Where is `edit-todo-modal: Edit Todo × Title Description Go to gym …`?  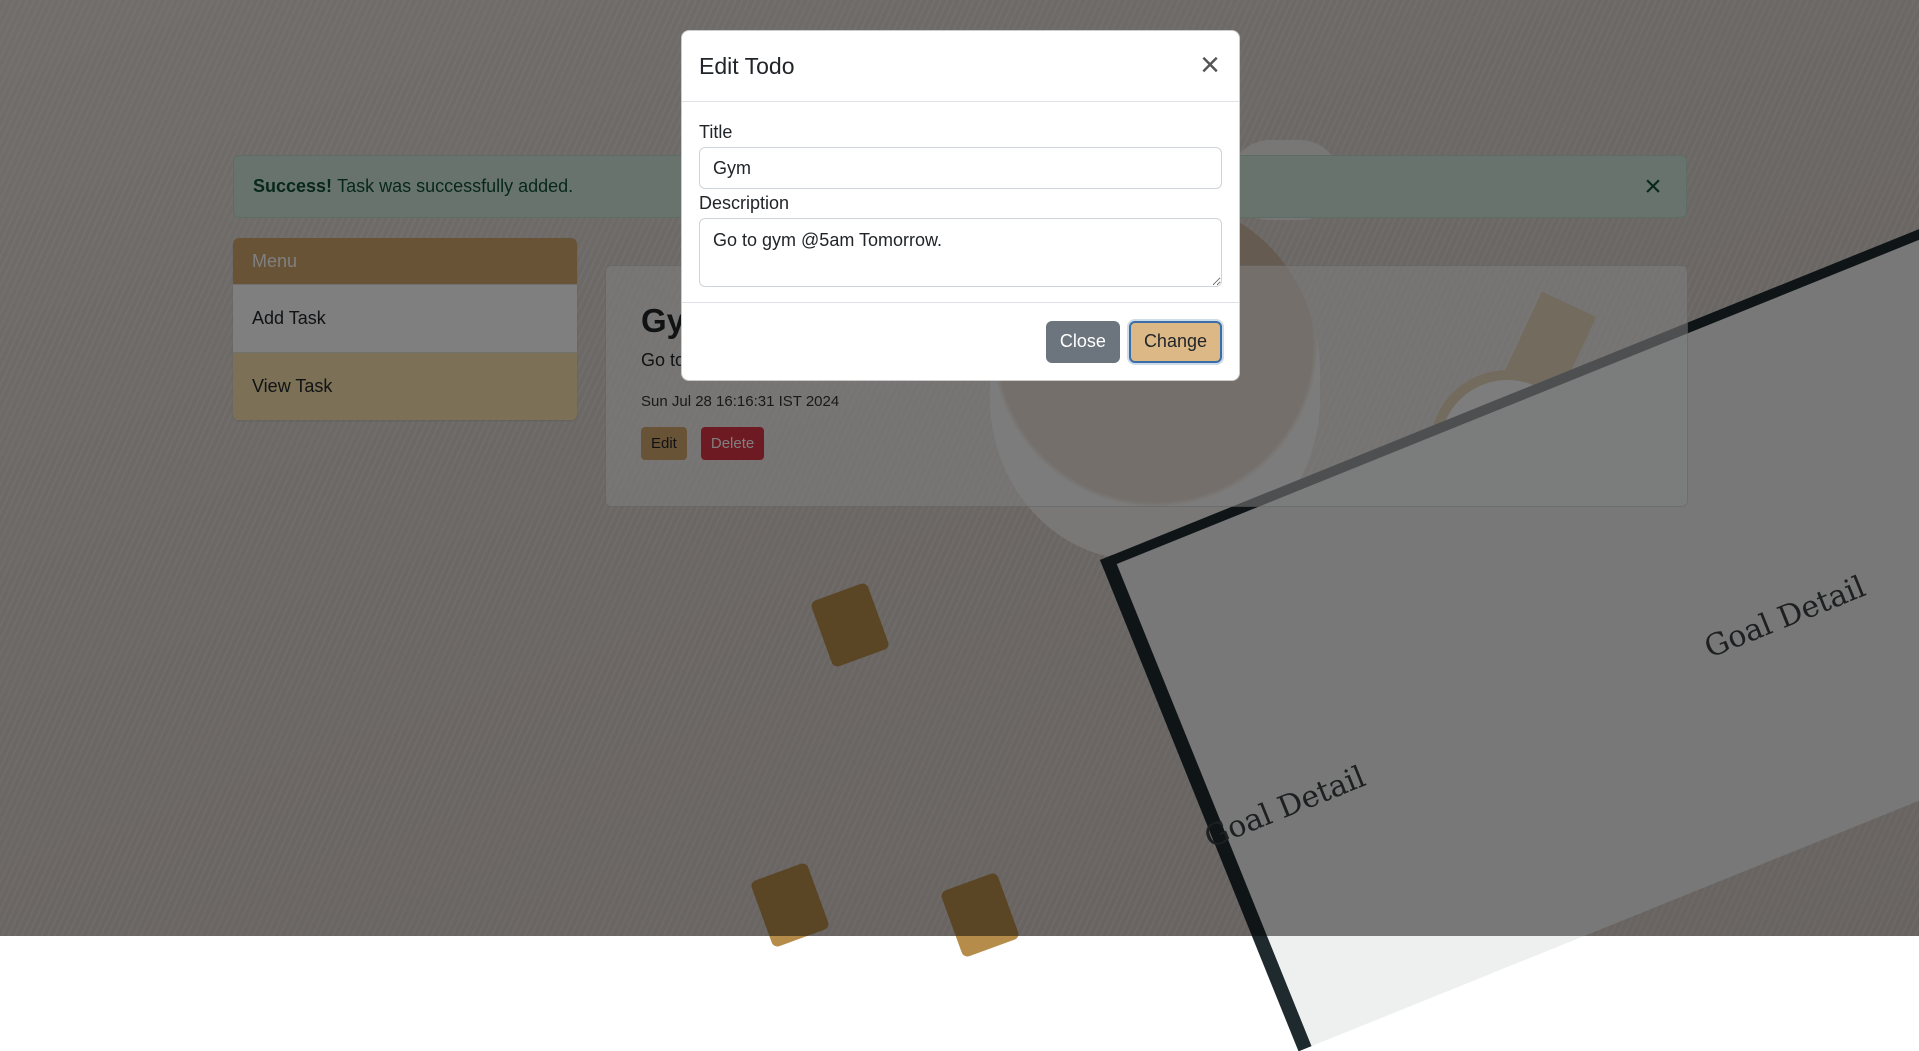
edit-todo-modal: Edit Todo × Title Description Go to gym … is located at coordinates (960, 205).